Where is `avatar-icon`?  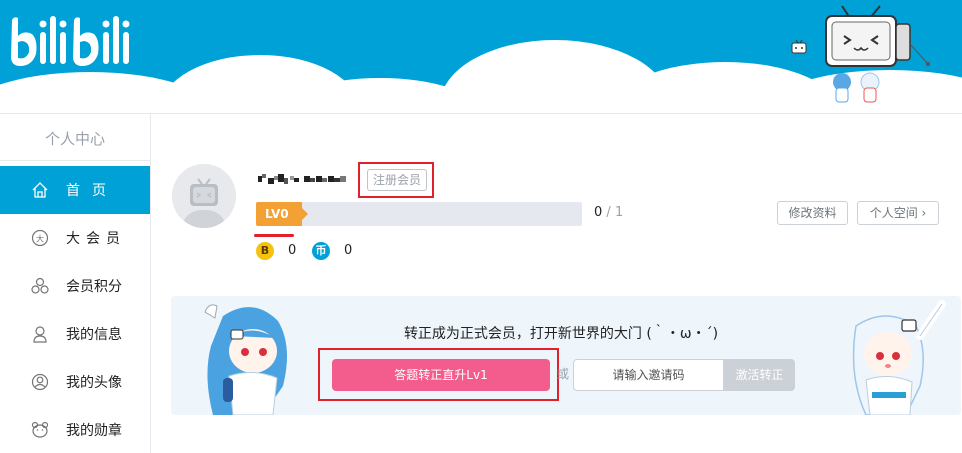
avatar-icon is located at coordinates (40, 382).